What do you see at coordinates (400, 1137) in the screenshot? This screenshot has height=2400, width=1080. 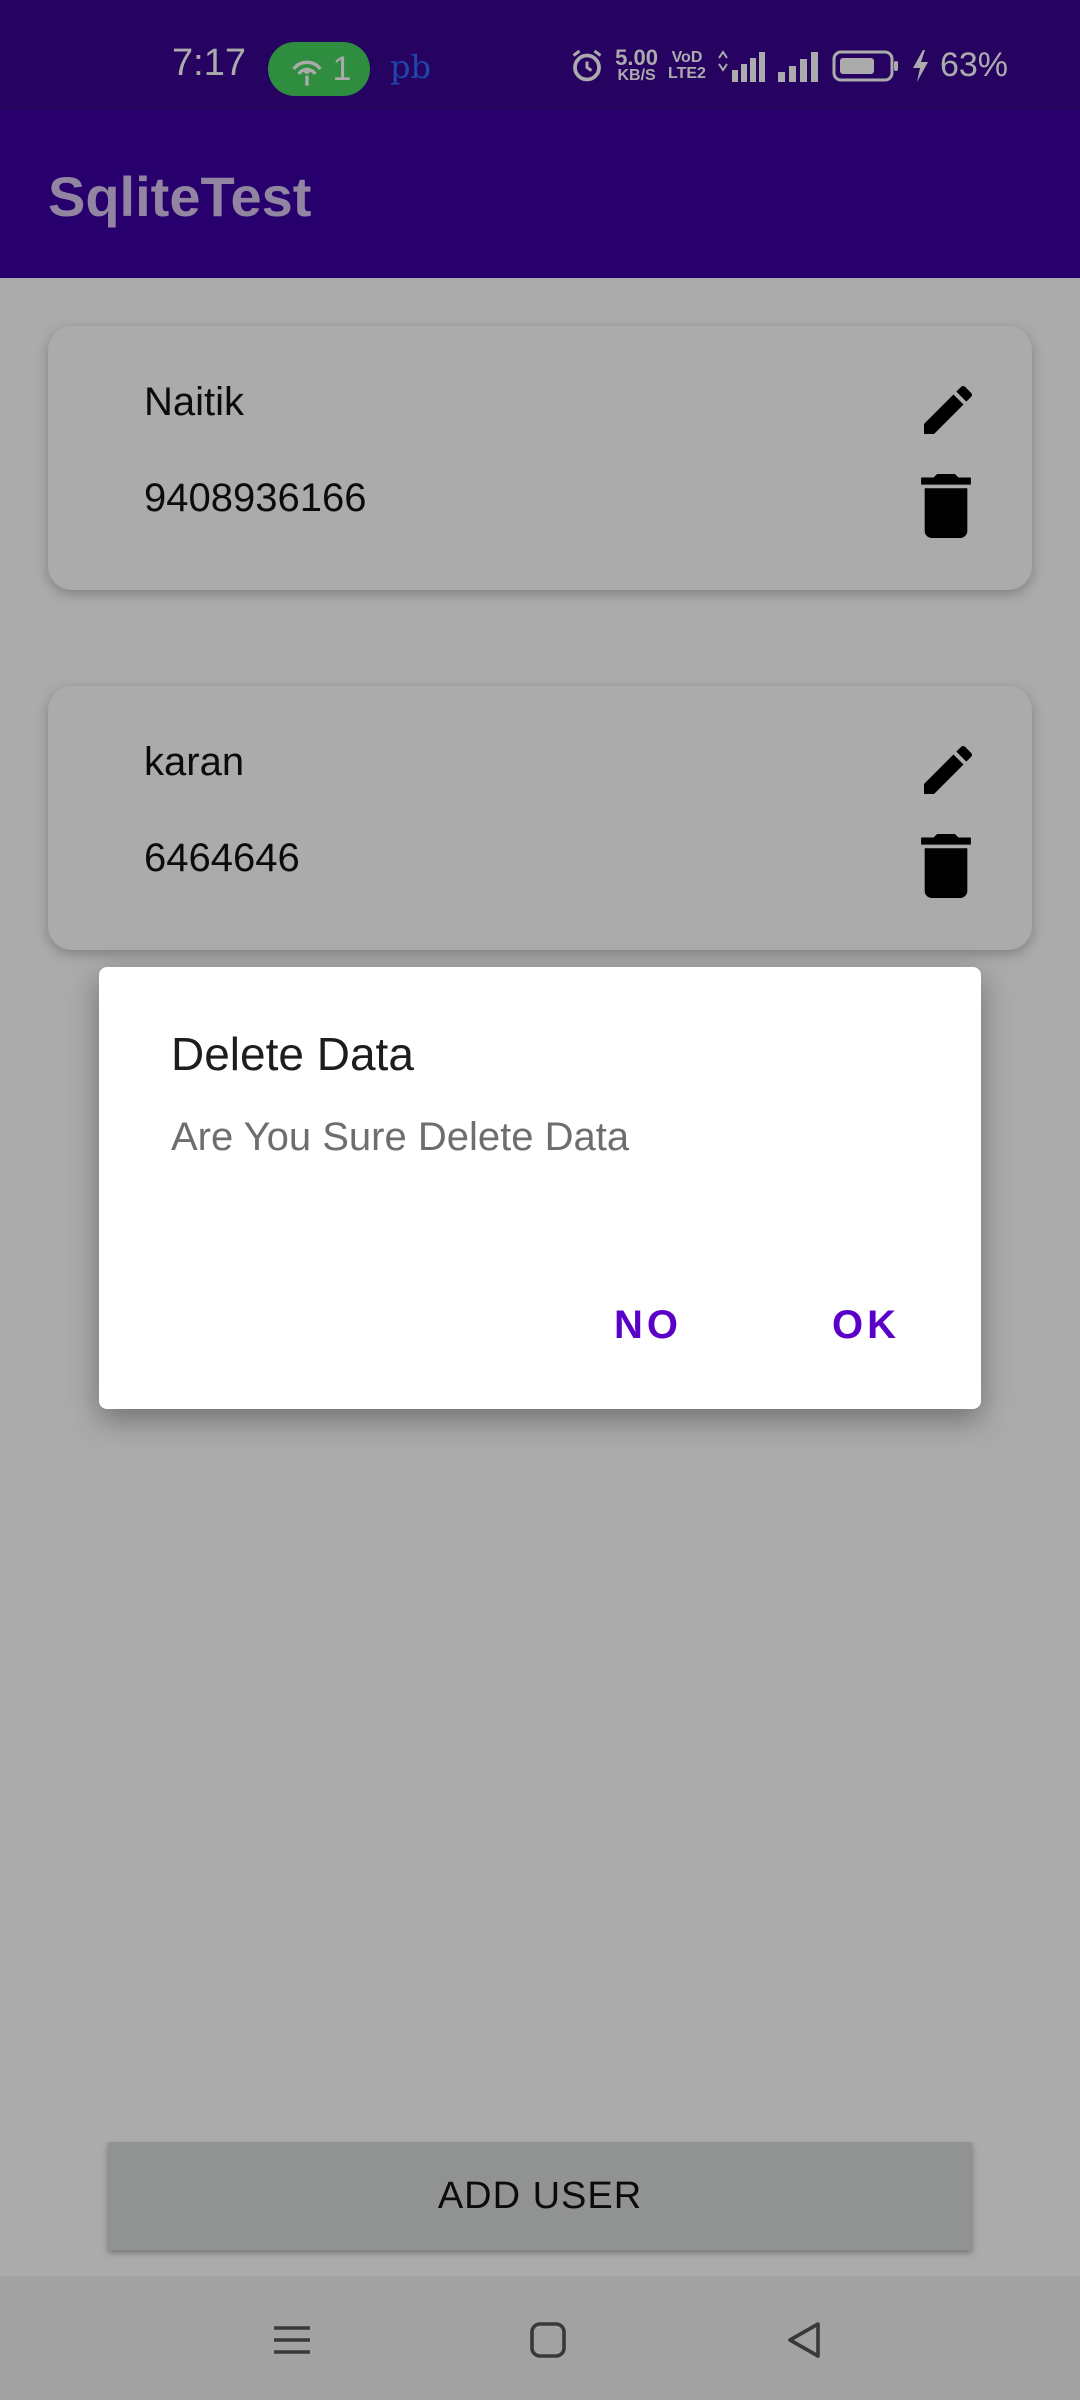 I see `dialog-message: Are You Sure Delete Data` at bounding box center [400, 1137].